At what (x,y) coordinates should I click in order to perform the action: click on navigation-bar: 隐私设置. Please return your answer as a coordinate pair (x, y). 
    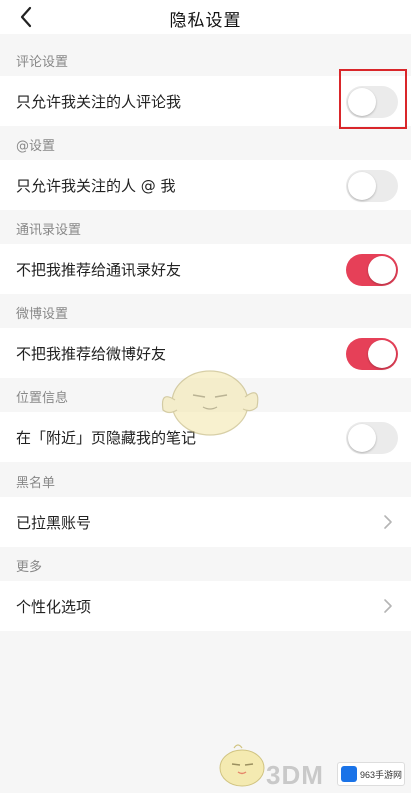
    Looking at the image, I should click on (205, 17).